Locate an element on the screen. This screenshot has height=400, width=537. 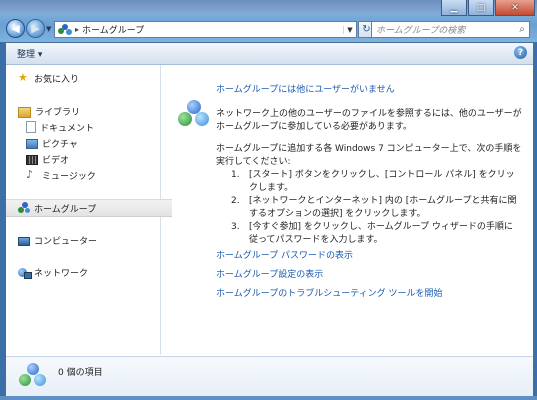
troubleshooter-link: ホームグループのトラブルシューティング ツールを開始 is located at coordinates (329, 292).